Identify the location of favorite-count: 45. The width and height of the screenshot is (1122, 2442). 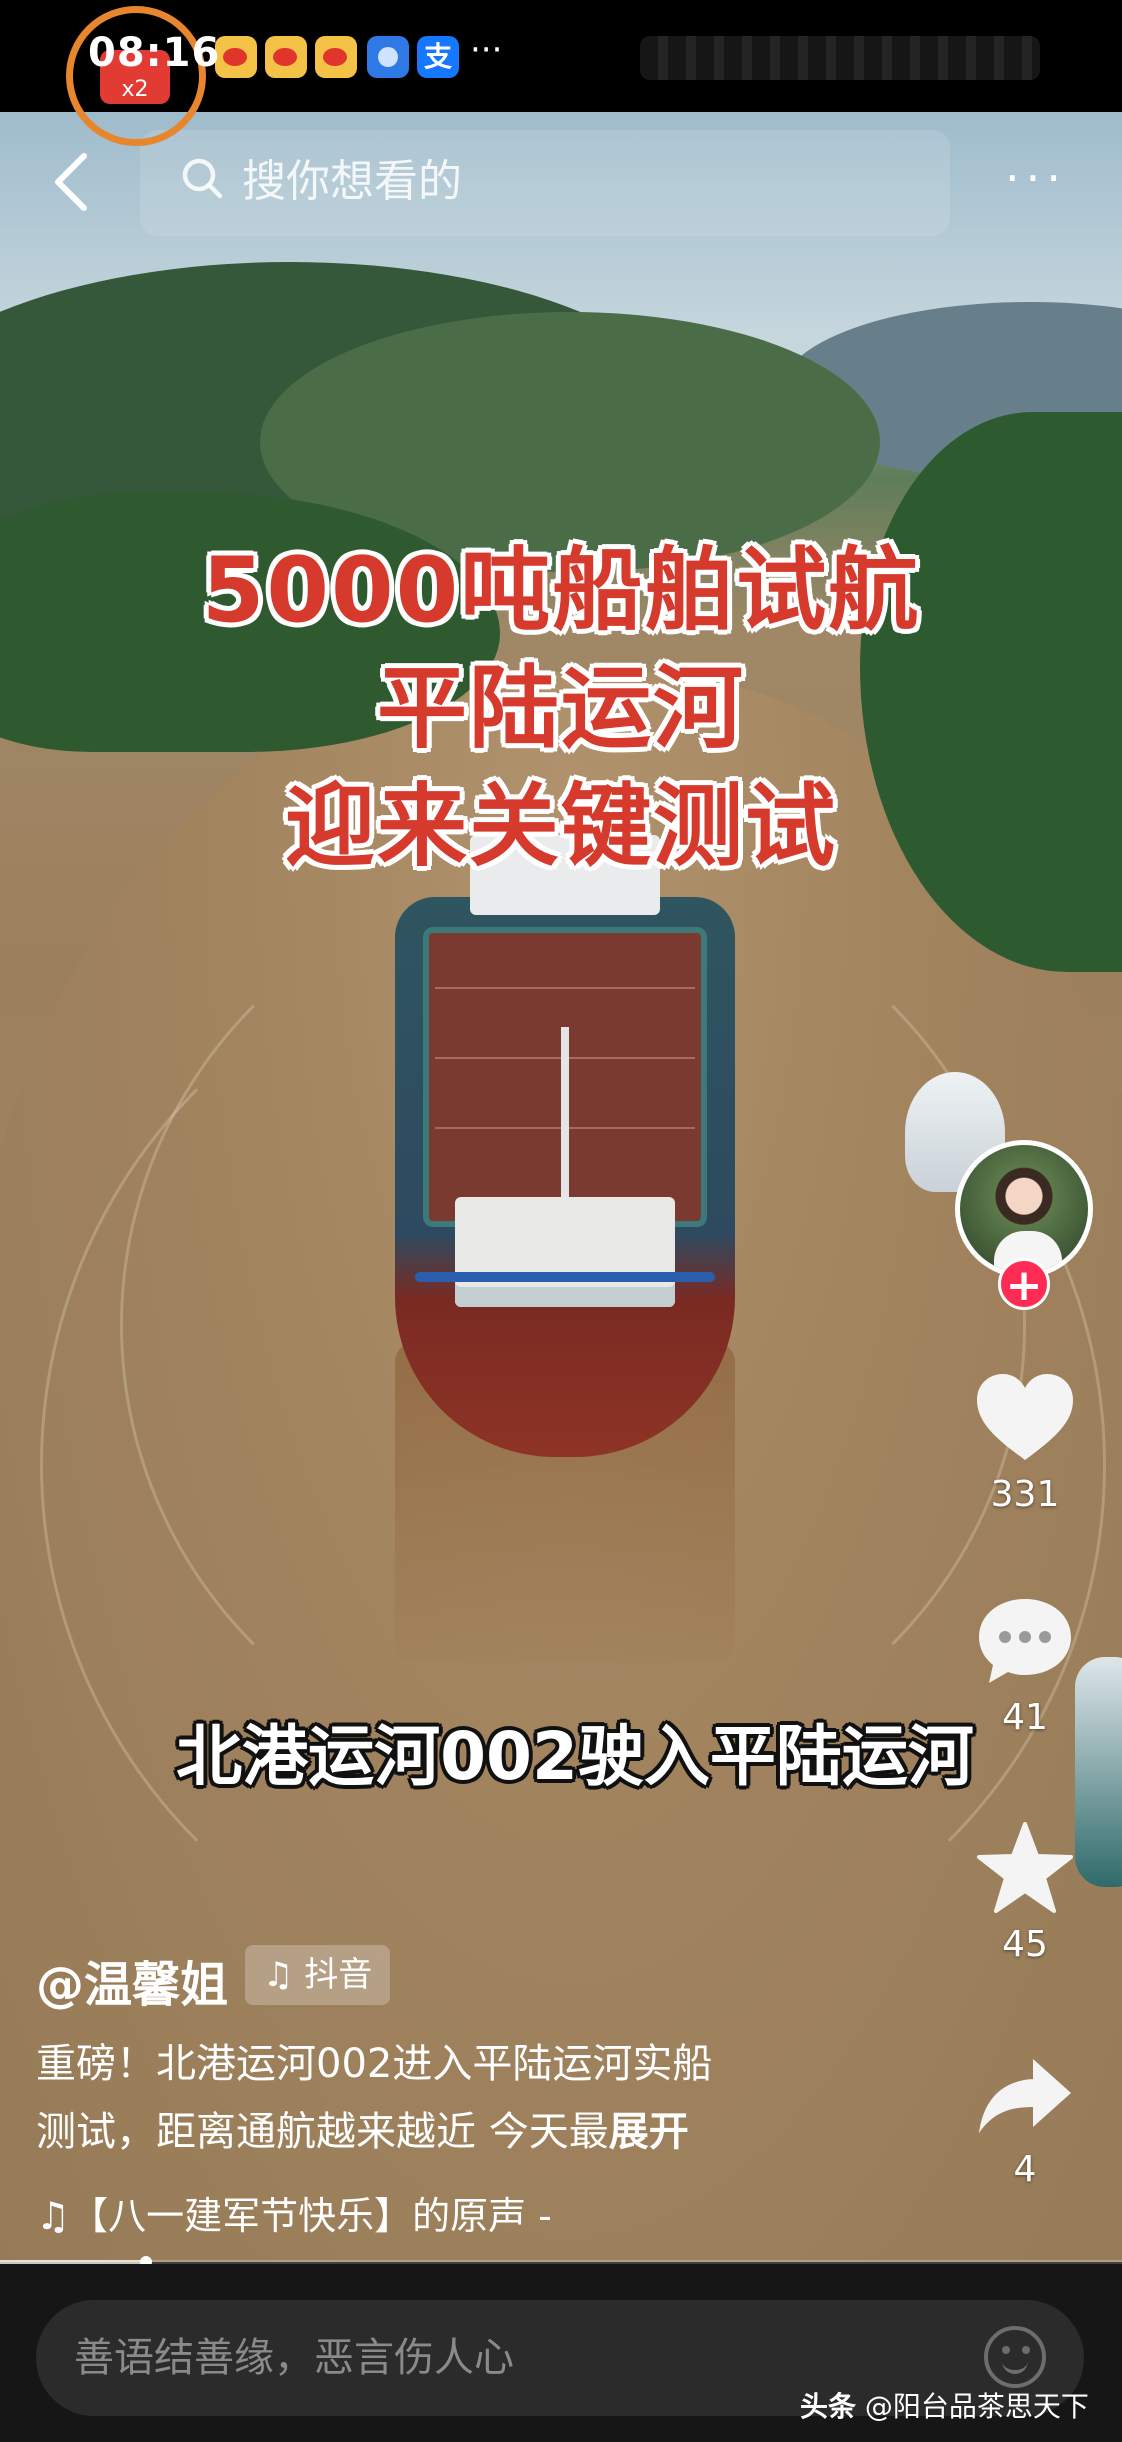
(1025, 1944).